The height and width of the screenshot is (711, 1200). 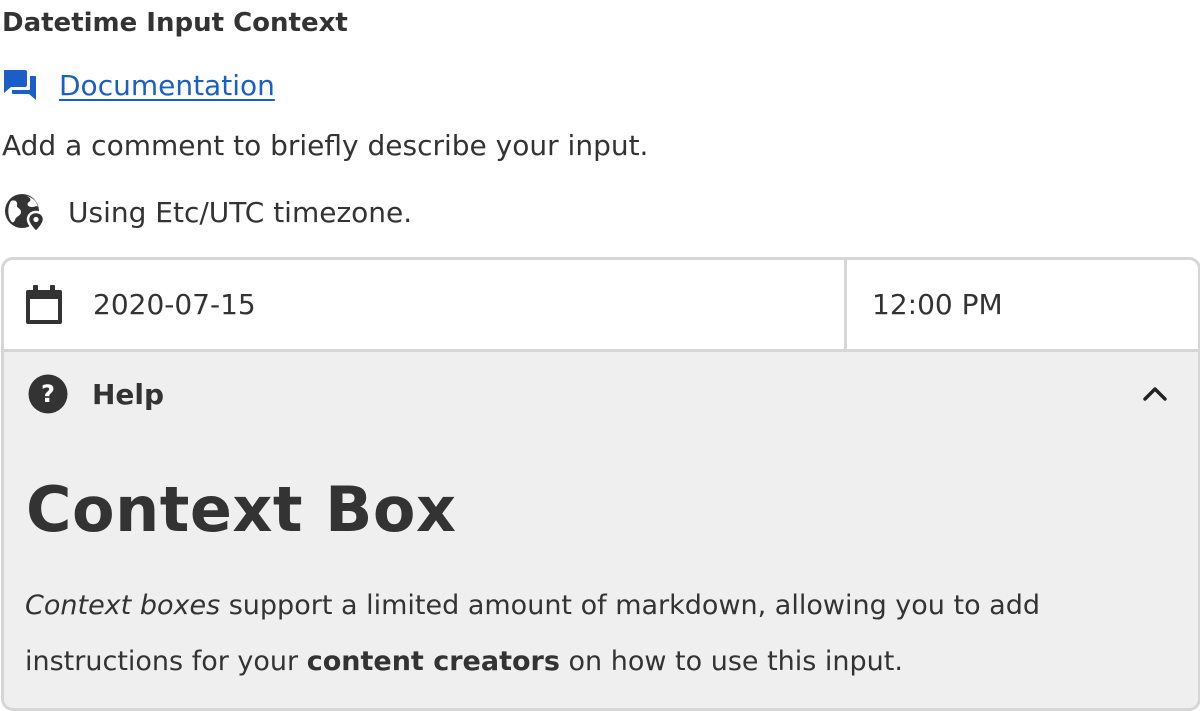 What do you see at coordinates (167, 85) in the screenshot?
I see `documentation-link: Documentation` at bounding box center [167, 85].